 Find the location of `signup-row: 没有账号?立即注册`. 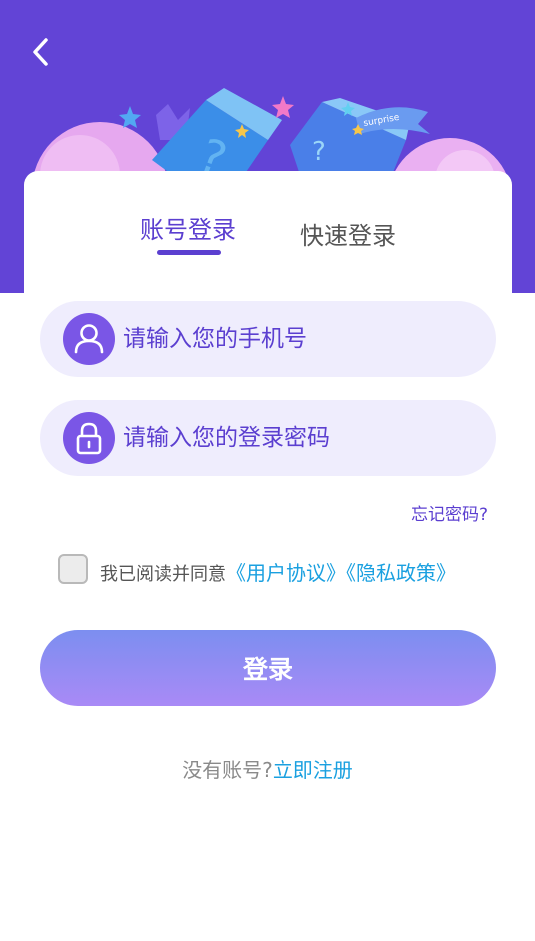

signup-row: 没有账号?立即注册 is located at coordinates (267, 768).